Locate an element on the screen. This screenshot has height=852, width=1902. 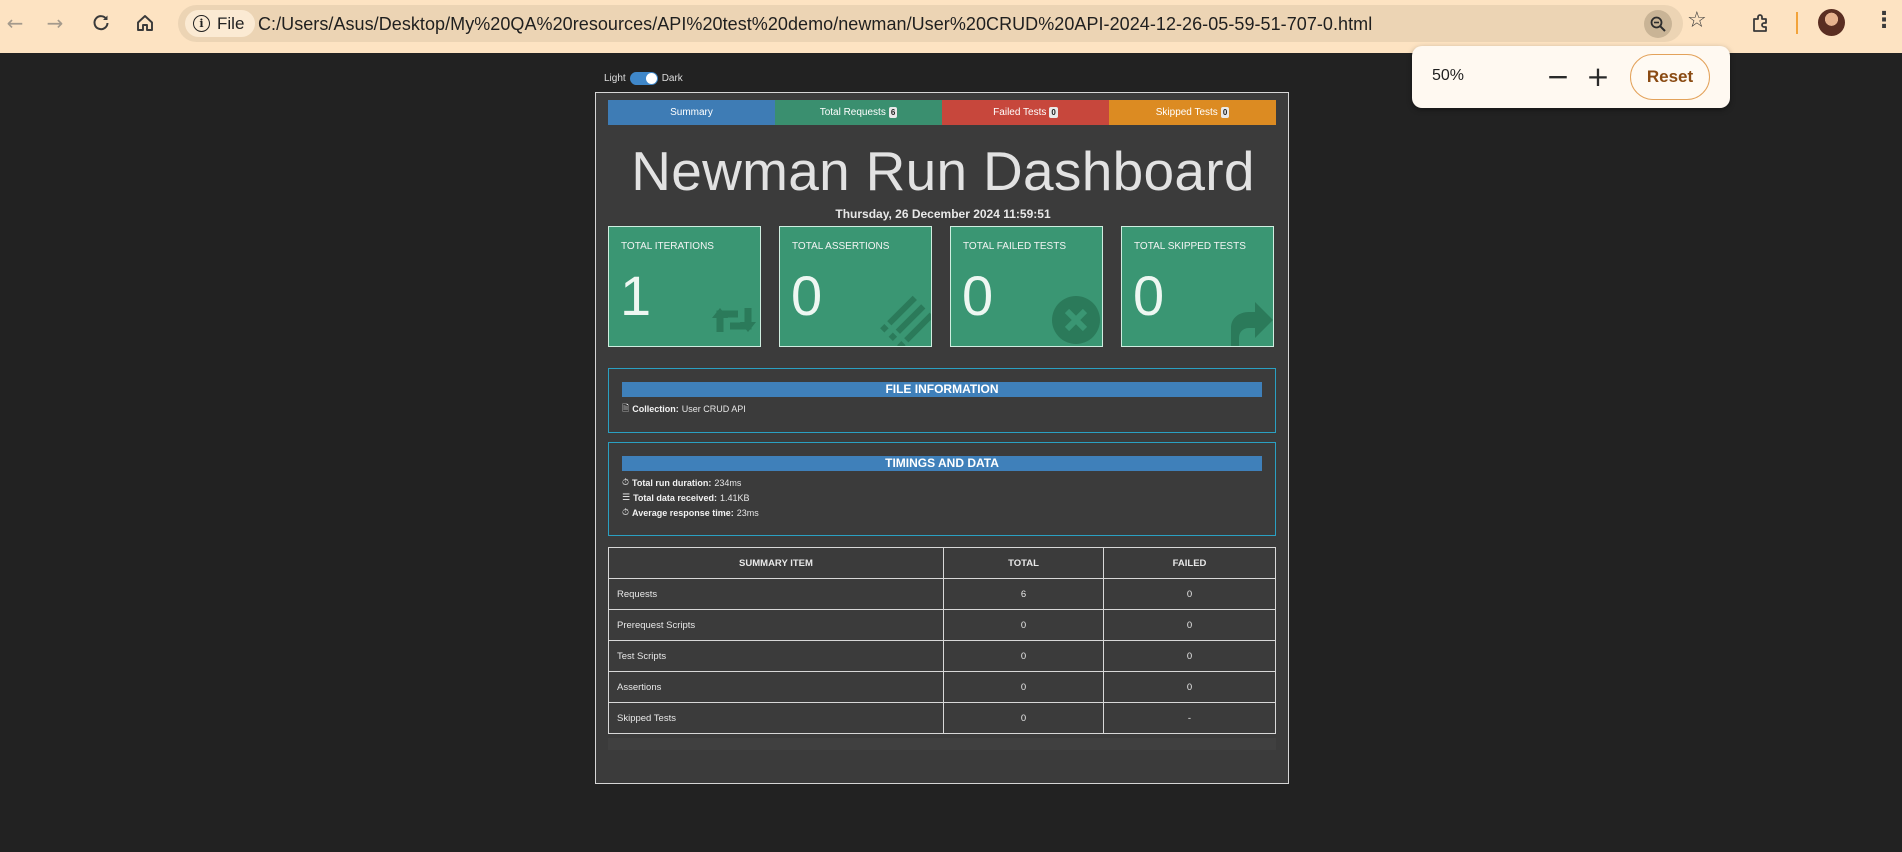
timing-value: 234ms is located at coordinates (728, 483).